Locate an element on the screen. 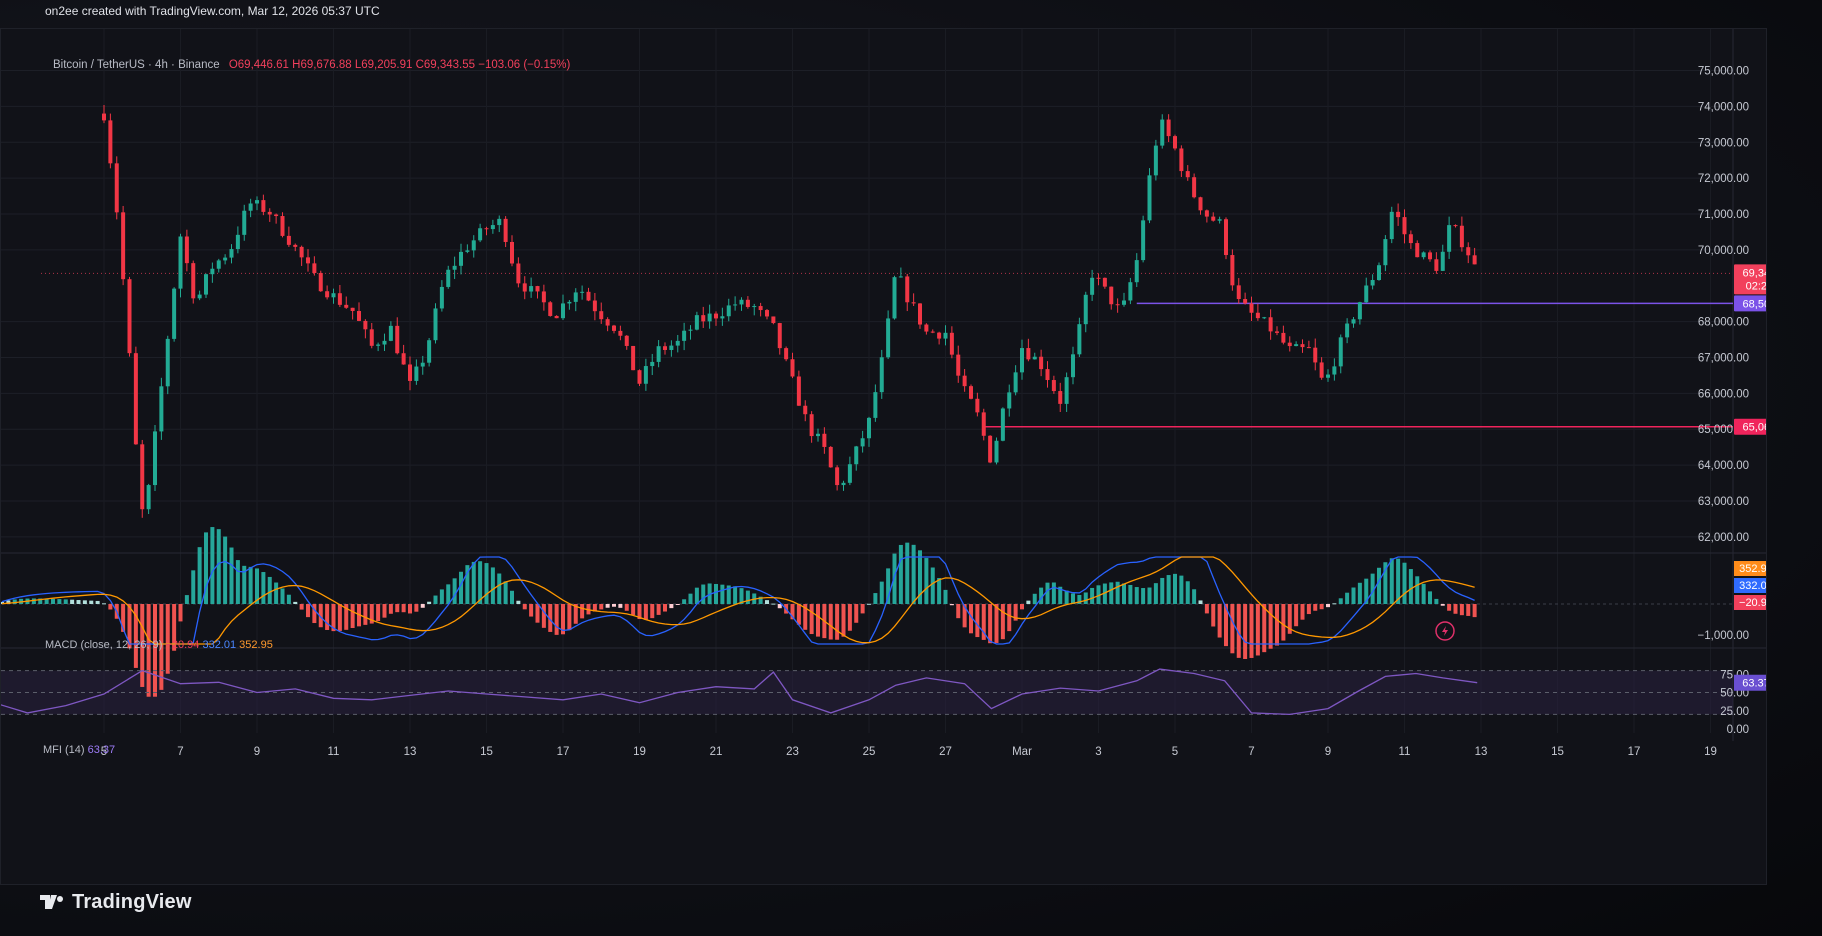  time-axis: 5 7 9 11 13 15 17 19 21 23 25 27 Mar 3 5 7 9 11 13 15 17 19 is located at coordinates (909, 752).